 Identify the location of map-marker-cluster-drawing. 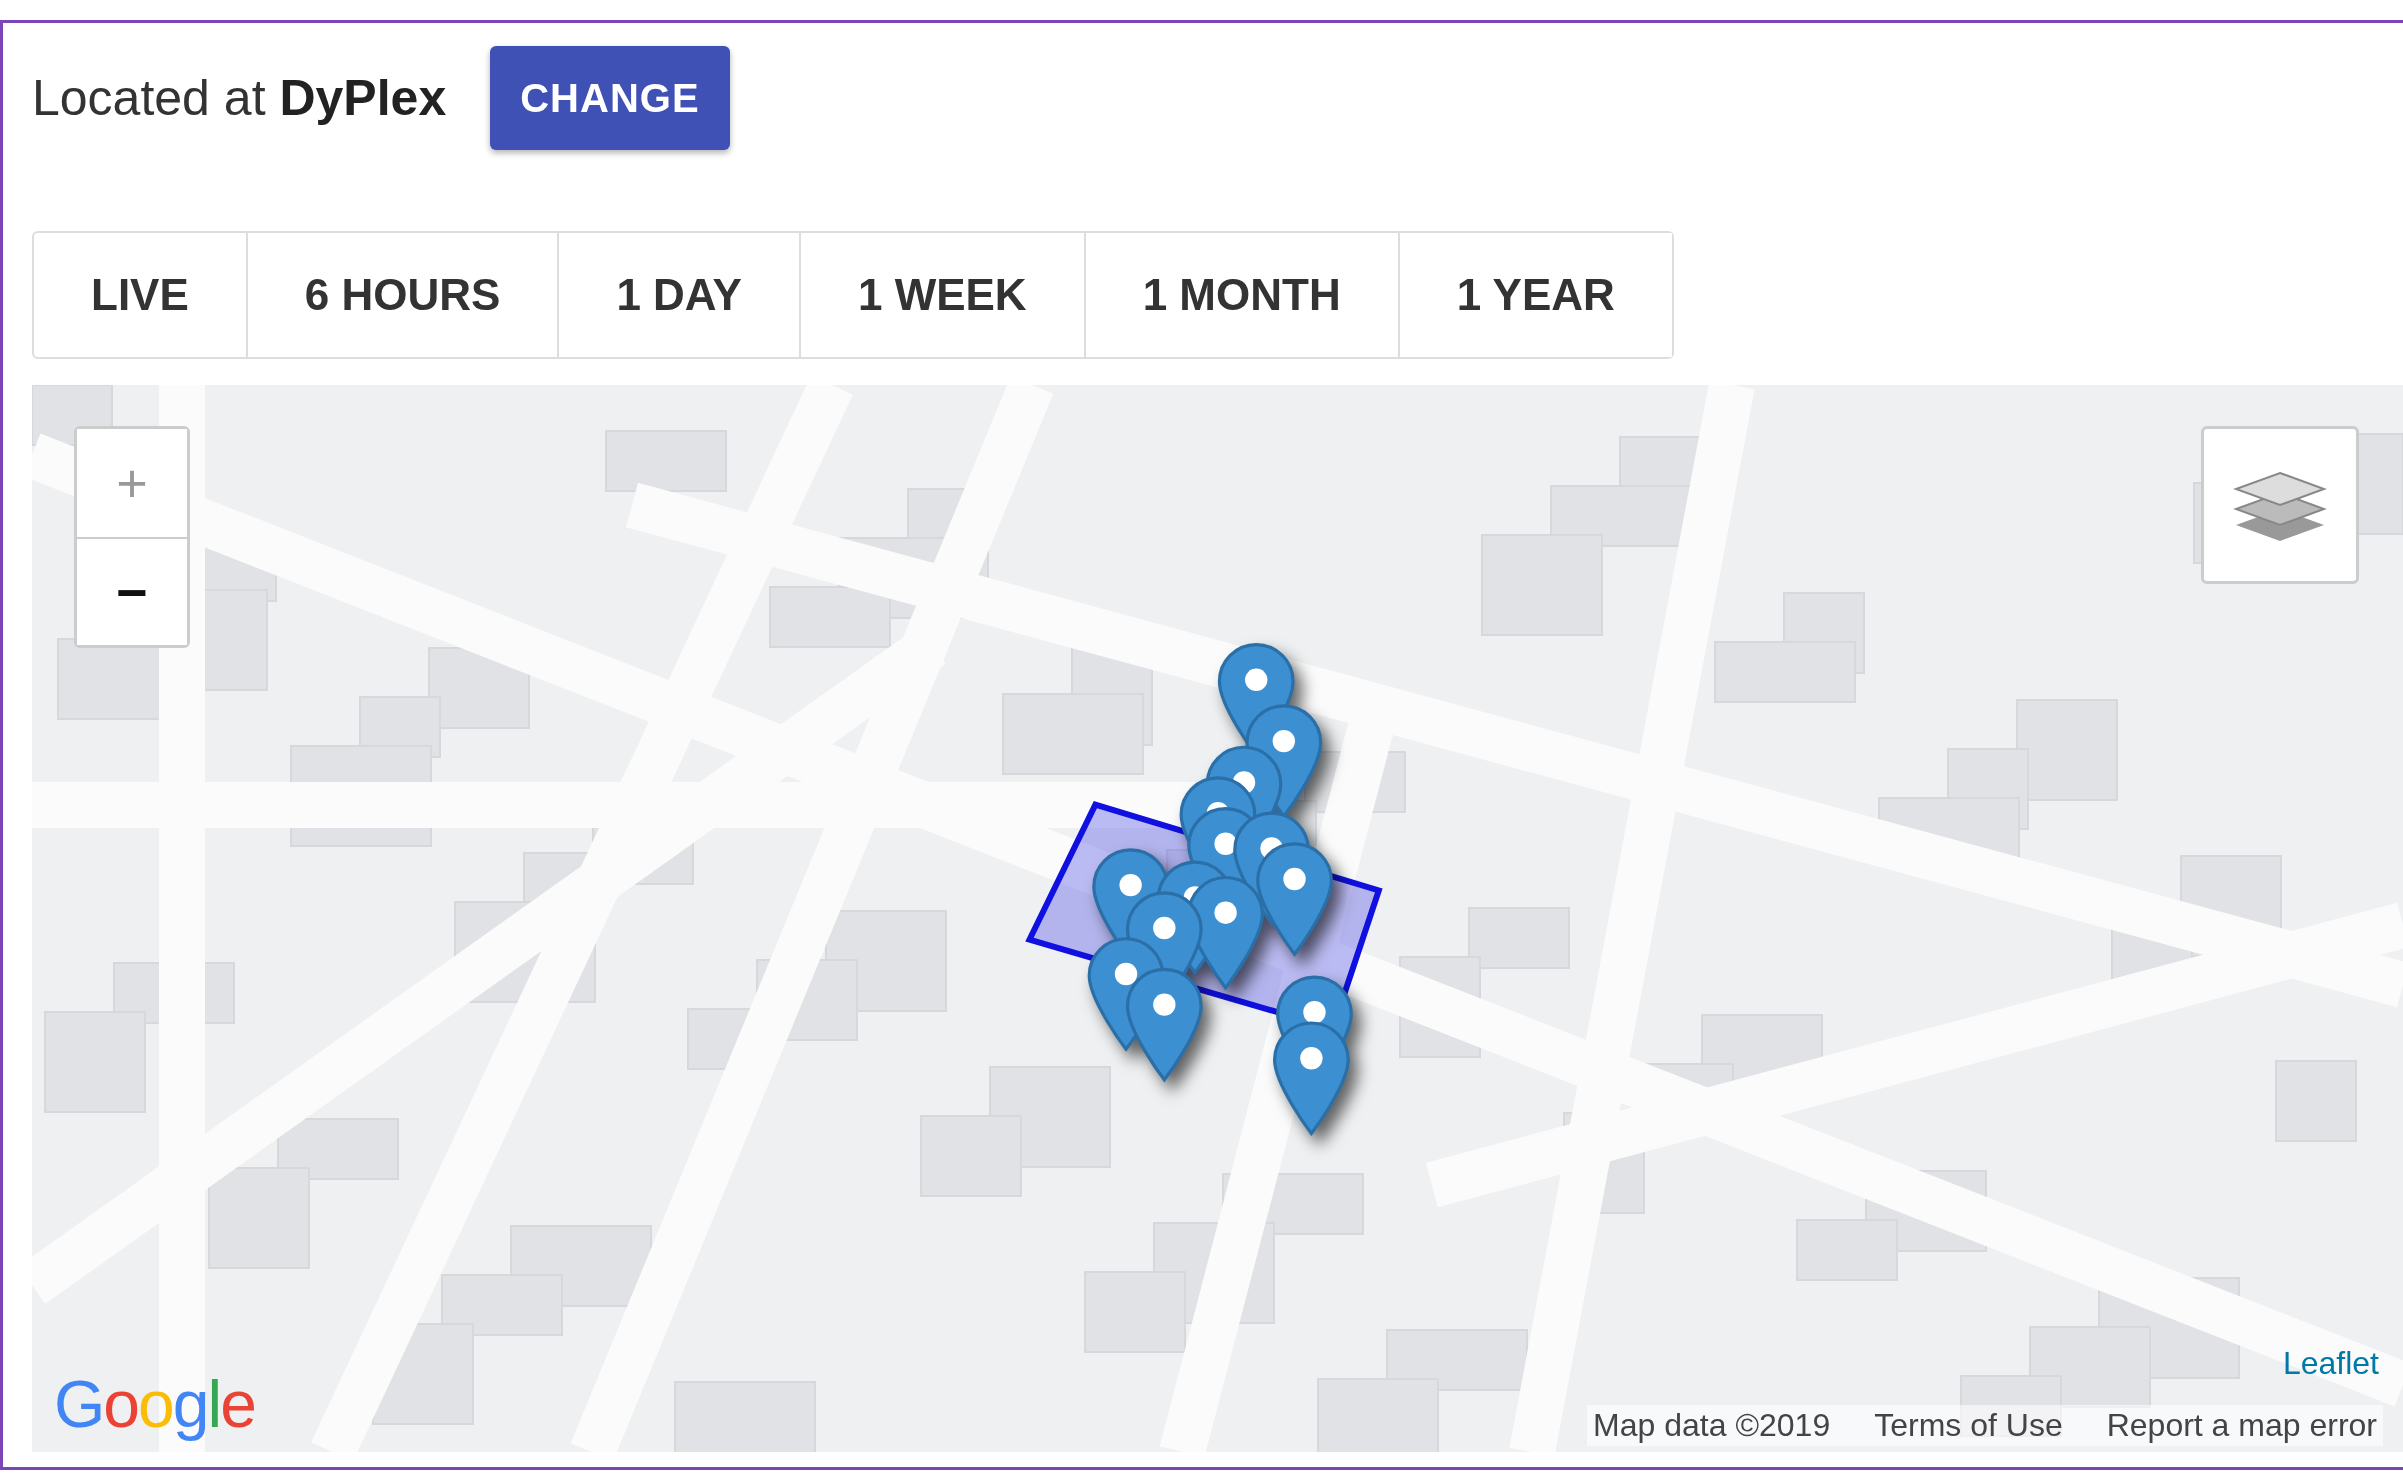
(1220, 889).